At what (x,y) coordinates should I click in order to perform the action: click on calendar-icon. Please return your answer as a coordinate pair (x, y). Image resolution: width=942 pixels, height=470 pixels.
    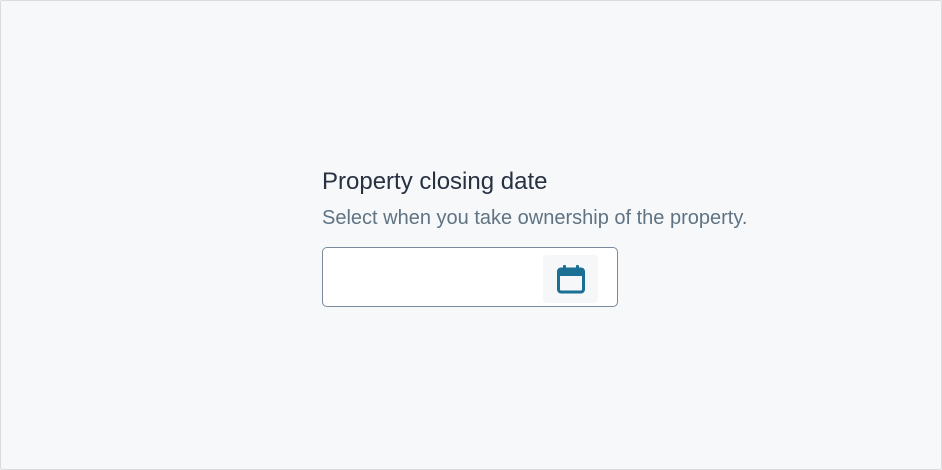
    Looking at the image, I should click on (570, 279).